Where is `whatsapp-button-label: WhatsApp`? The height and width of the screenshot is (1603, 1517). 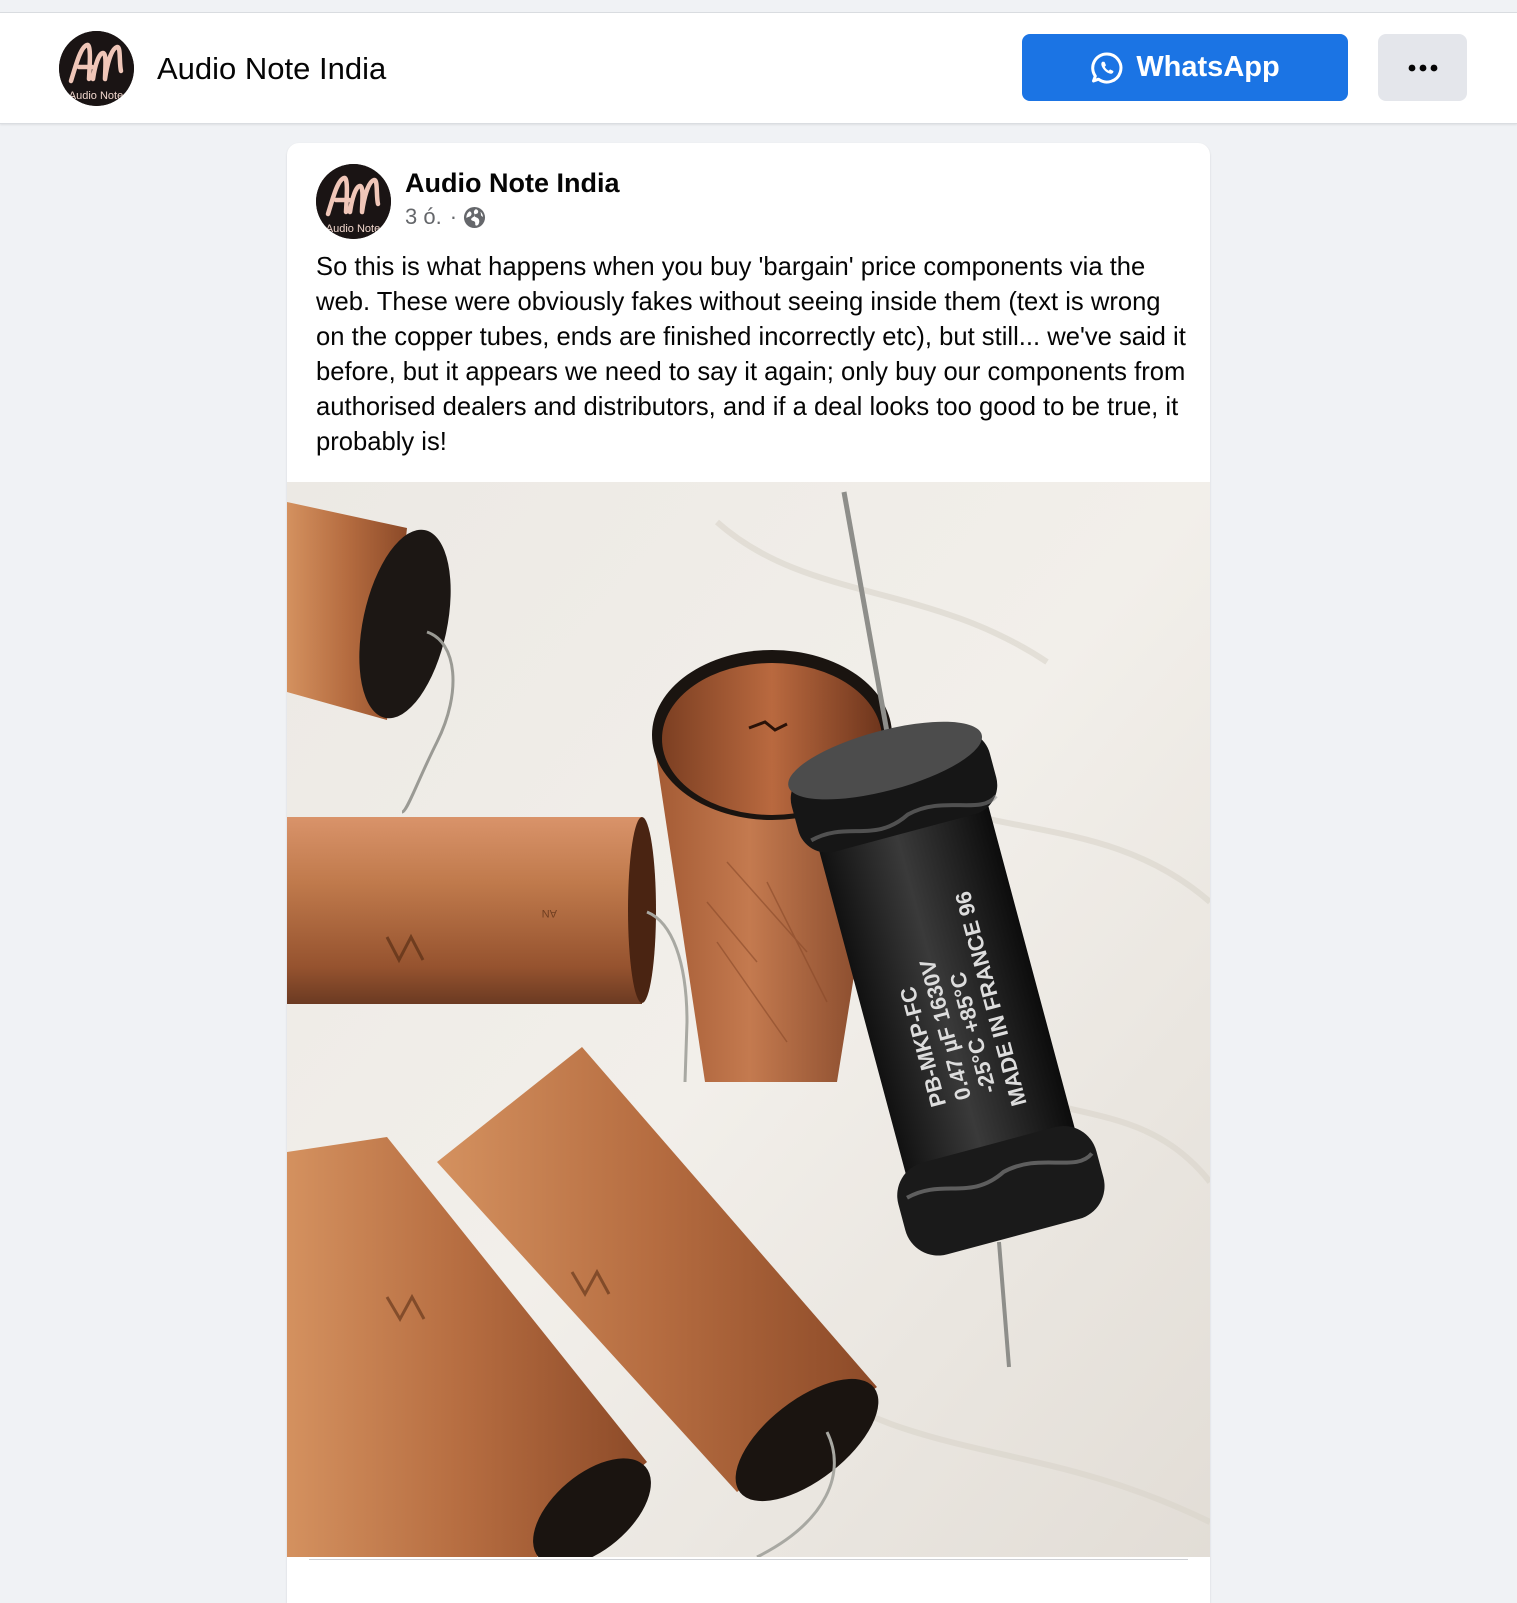
whatsapp-button-label: WhatsApp is located at coordinates (1208, 67).